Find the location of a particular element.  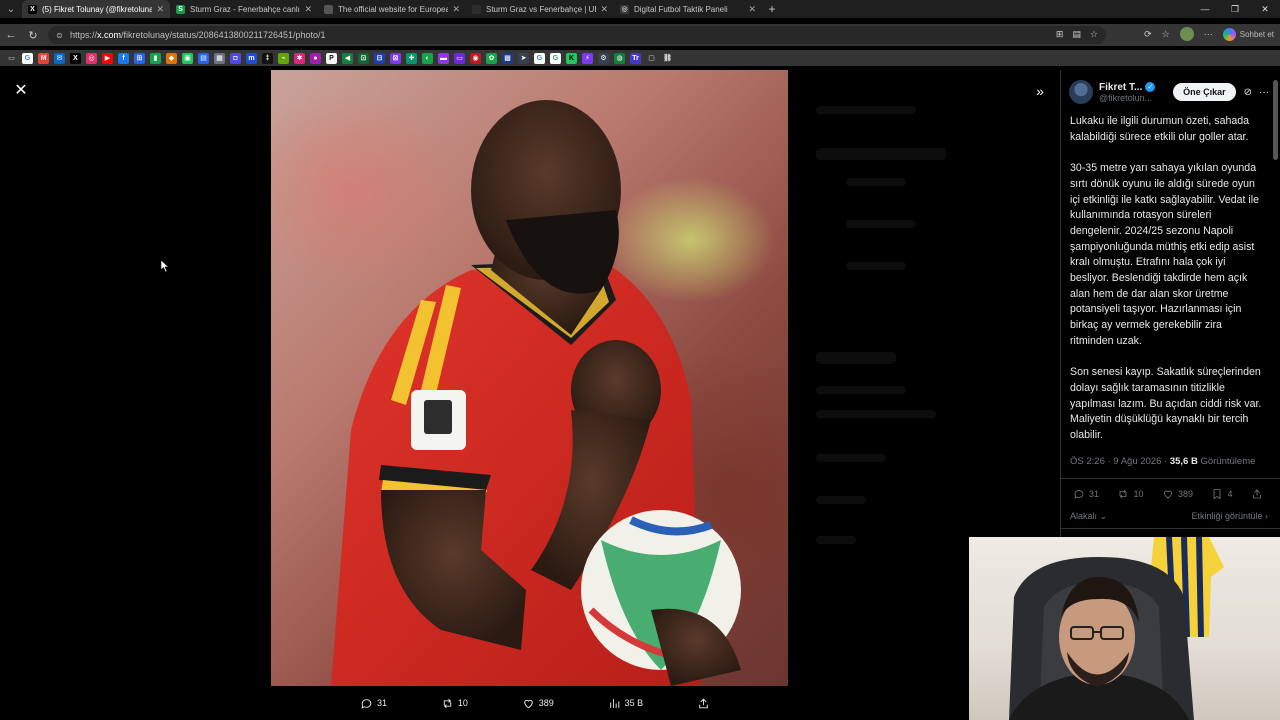

view-engagement-link: Etkinliği görüntüle › is located at coordinates (1229, 516).